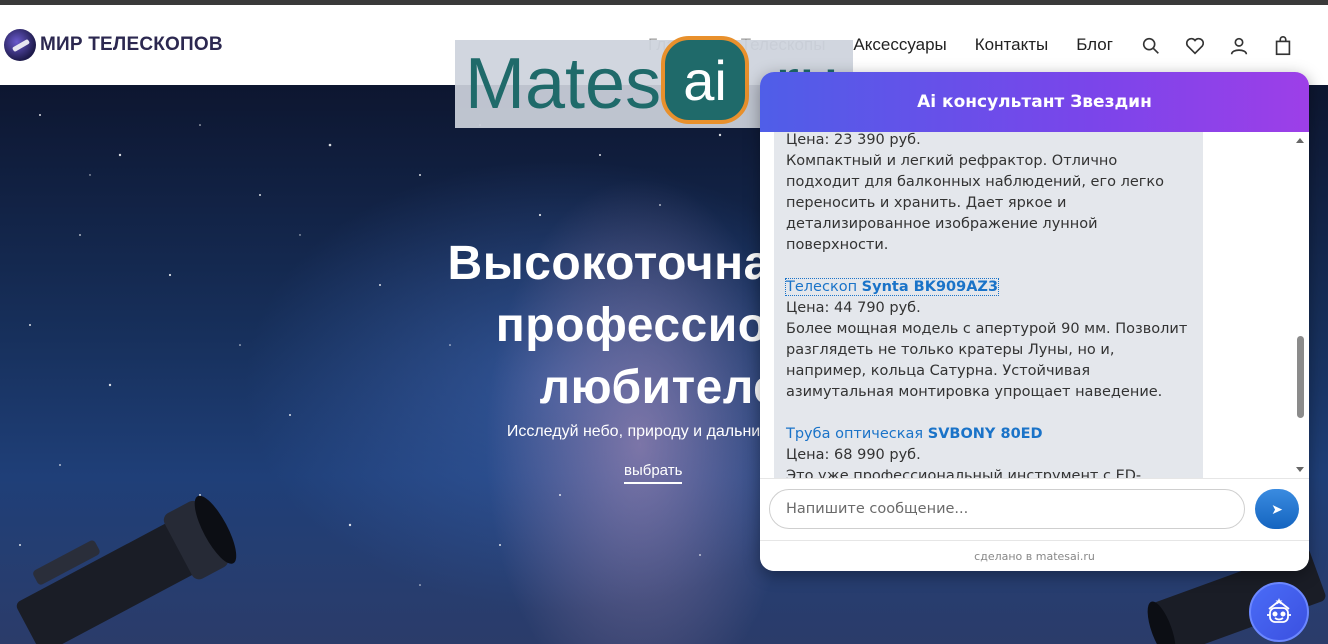 The width and height of the screenshot is (1328, 644). What do you see at coordinates (857, 434) in the screenshot?
I see `product-link-prefix: Труба оптическая` at bounding box center [857, 434].